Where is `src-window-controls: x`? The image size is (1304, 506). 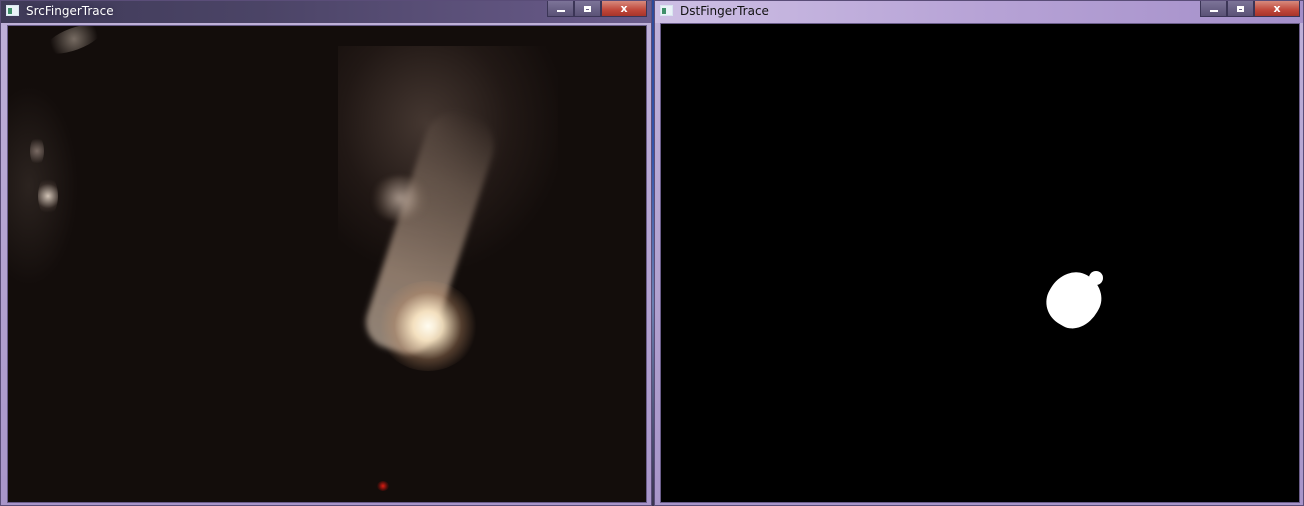
src-window-controls: x is located at coordinates (597, 9).